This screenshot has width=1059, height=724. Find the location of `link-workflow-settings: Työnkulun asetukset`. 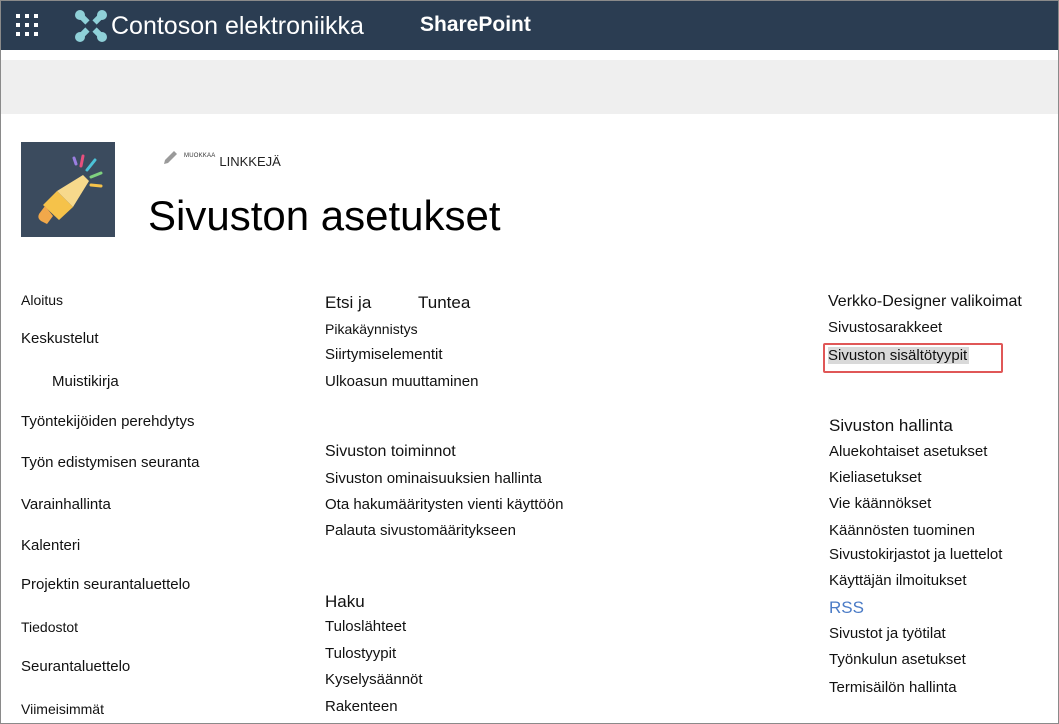

link-workflow-settings: Työnkulun asetukset is located at coordinates (897, 659).